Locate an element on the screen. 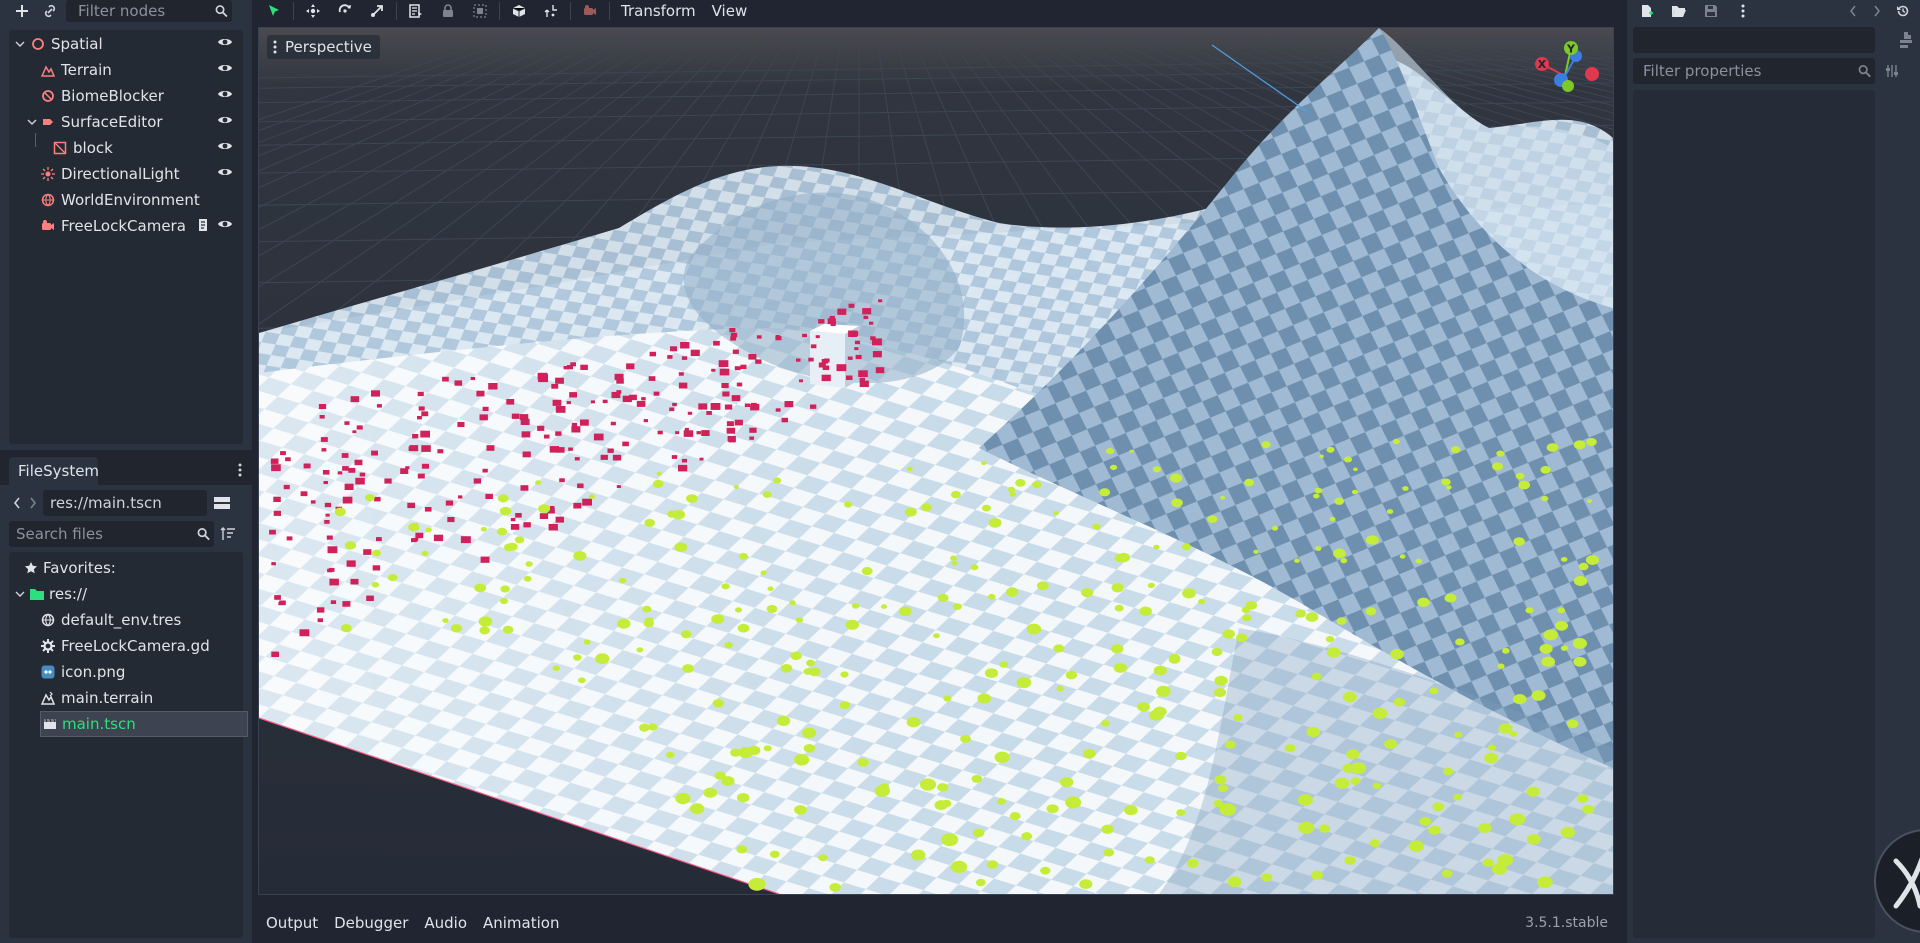 This screenshot has width=1920, height=943. history-back-button is located at coordinates (1853, 11).